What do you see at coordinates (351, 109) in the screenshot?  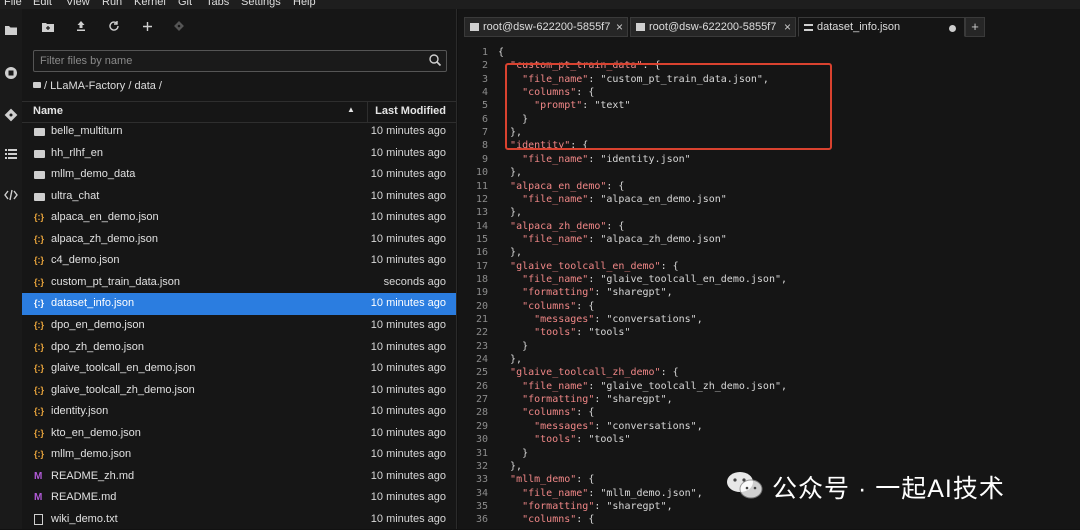 I see `sort-ascending-icon: ▲` at bounding box center [351, 109].